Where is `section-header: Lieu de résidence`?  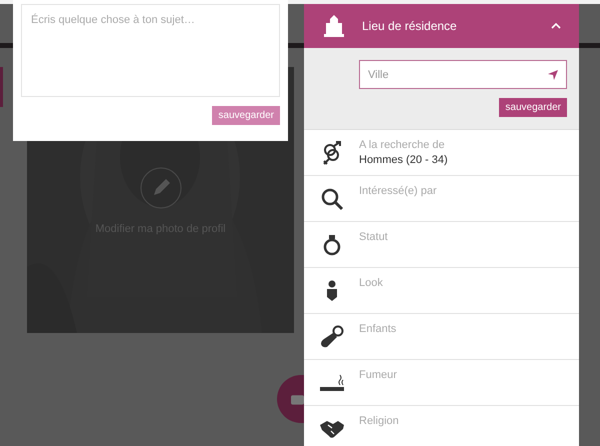
section-header: Lieu de résidence is located at coordinates (441, 26).